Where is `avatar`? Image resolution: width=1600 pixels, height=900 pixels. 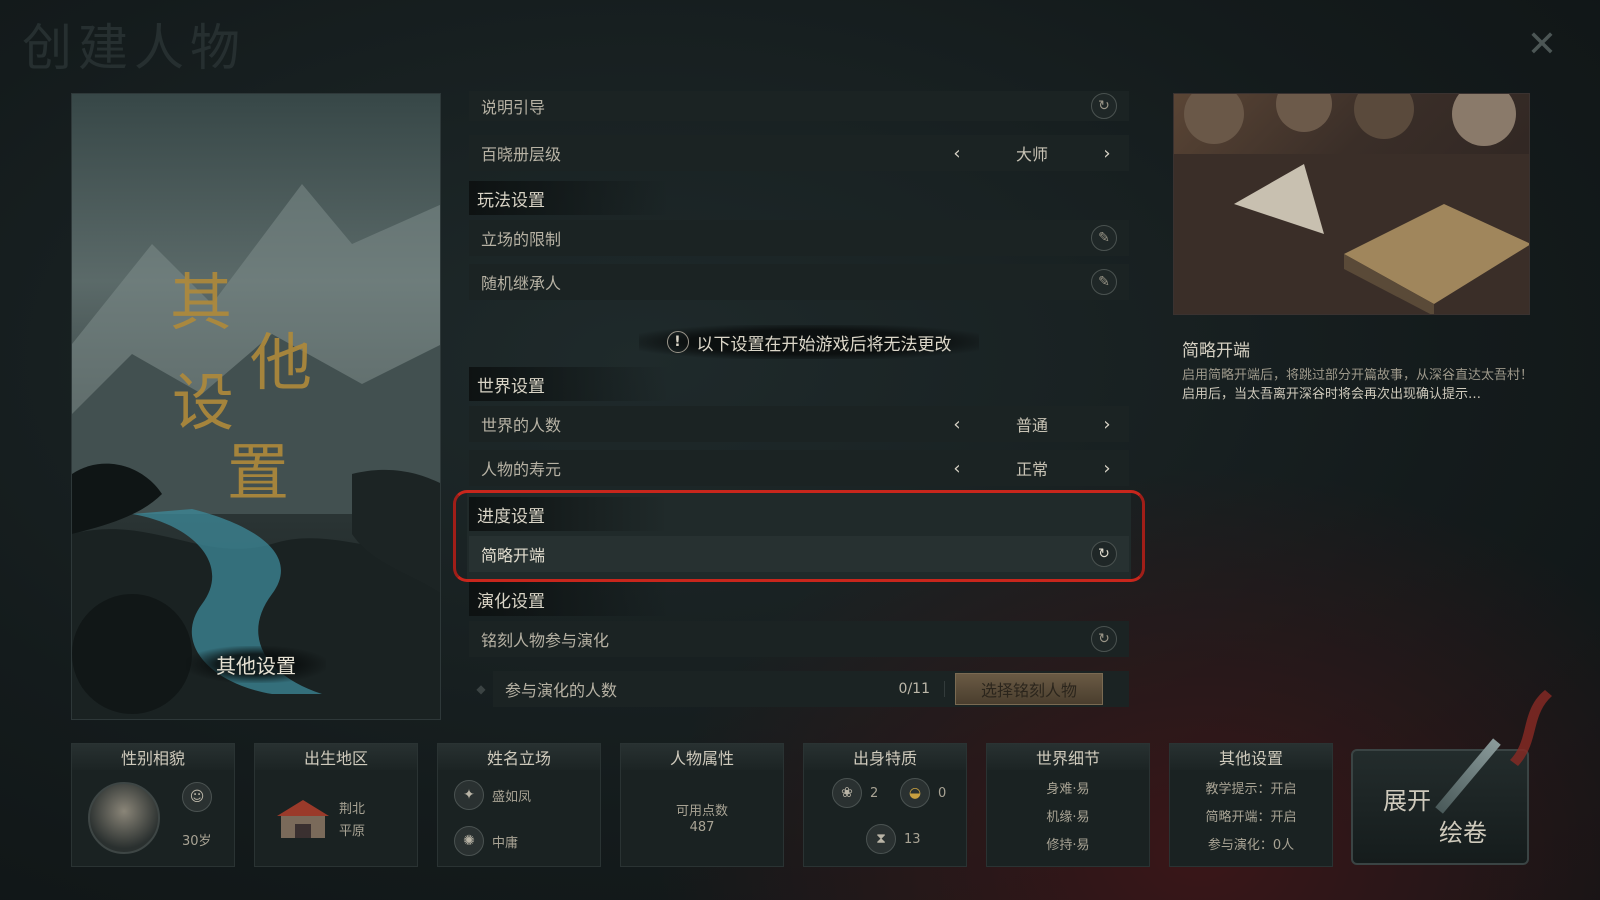 avatar is located at coordinates (124, 818).